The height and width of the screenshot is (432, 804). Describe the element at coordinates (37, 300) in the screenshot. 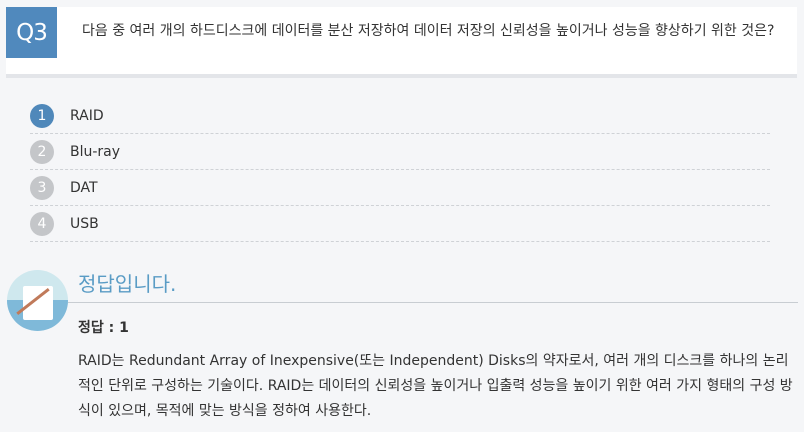

I see `answer-sheet-icon` at that location.